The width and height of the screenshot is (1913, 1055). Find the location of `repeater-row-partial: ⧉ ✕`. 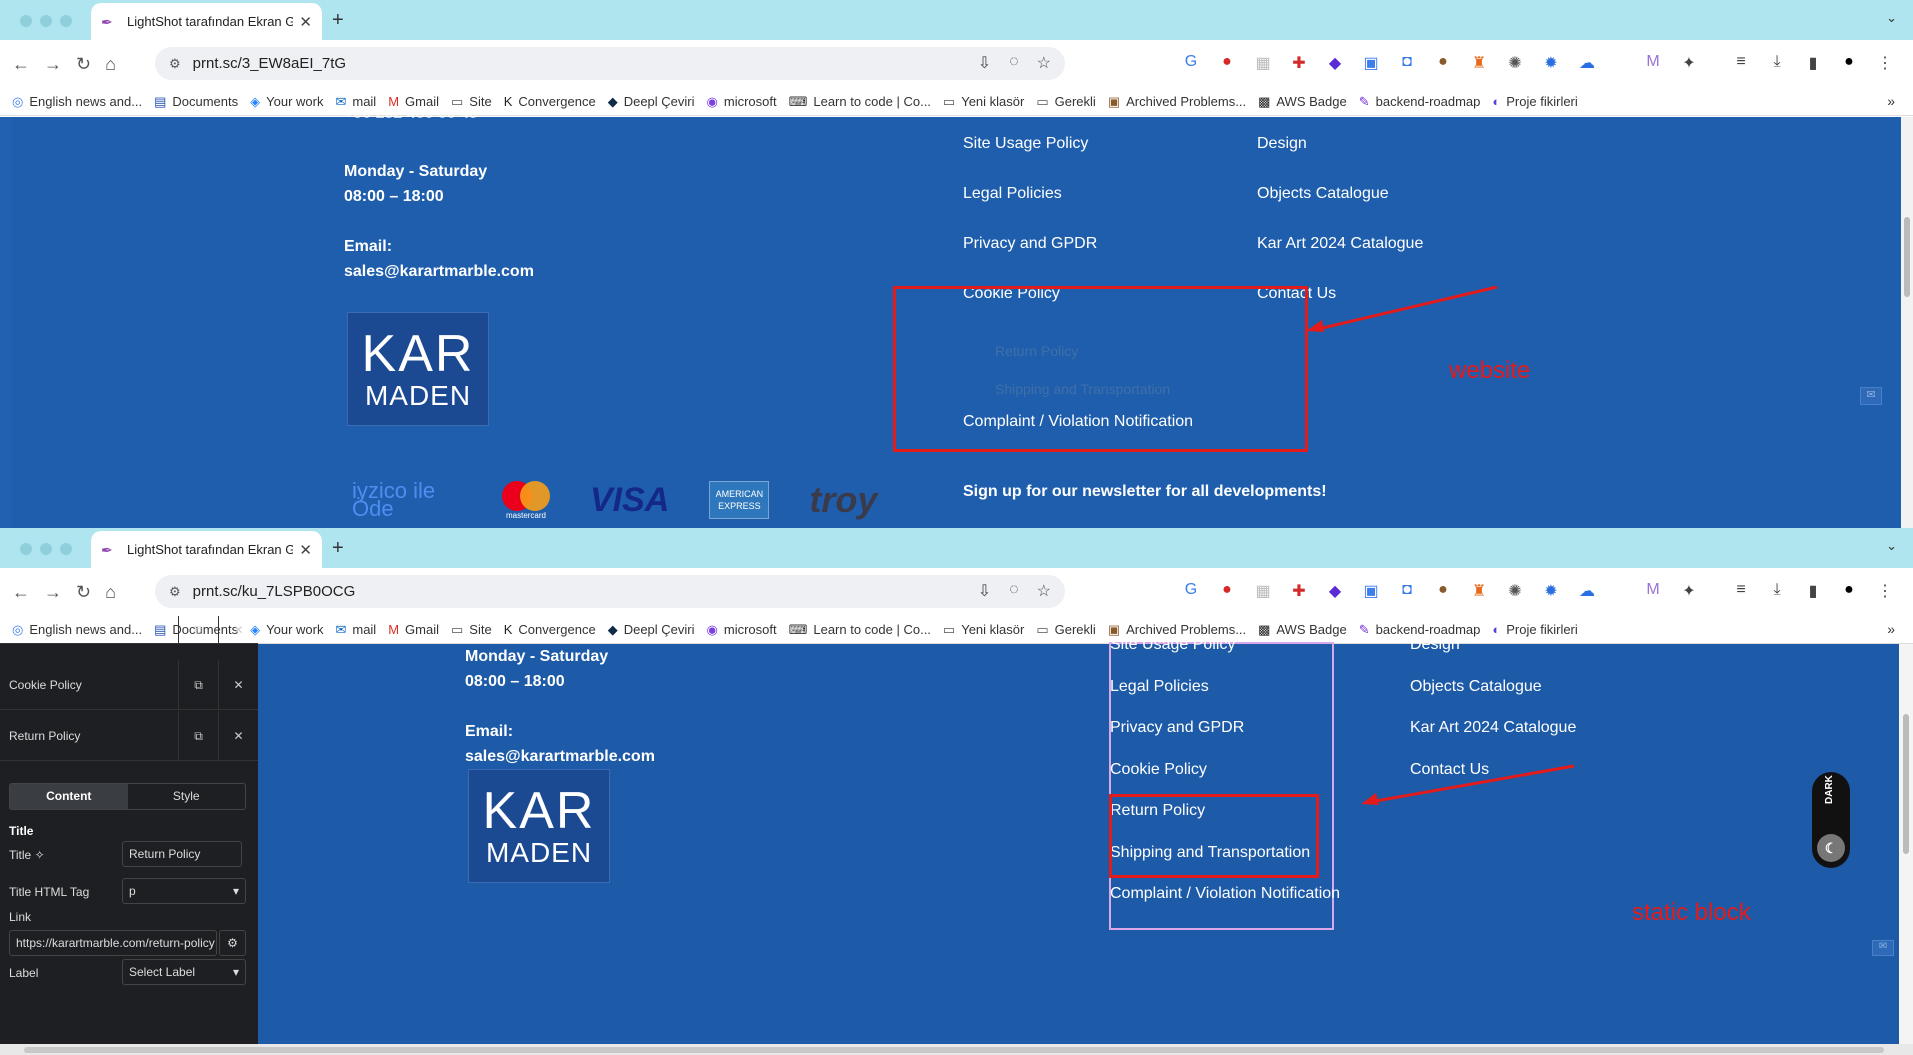

repeater-row-partial: ⧉ ✕ is located at coordinates (129, 629).